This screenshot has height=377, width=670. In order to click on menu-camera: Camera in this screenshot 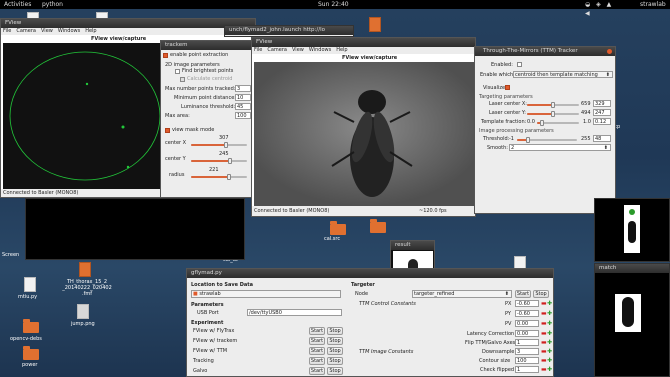, I will do `click(277, 50)`.